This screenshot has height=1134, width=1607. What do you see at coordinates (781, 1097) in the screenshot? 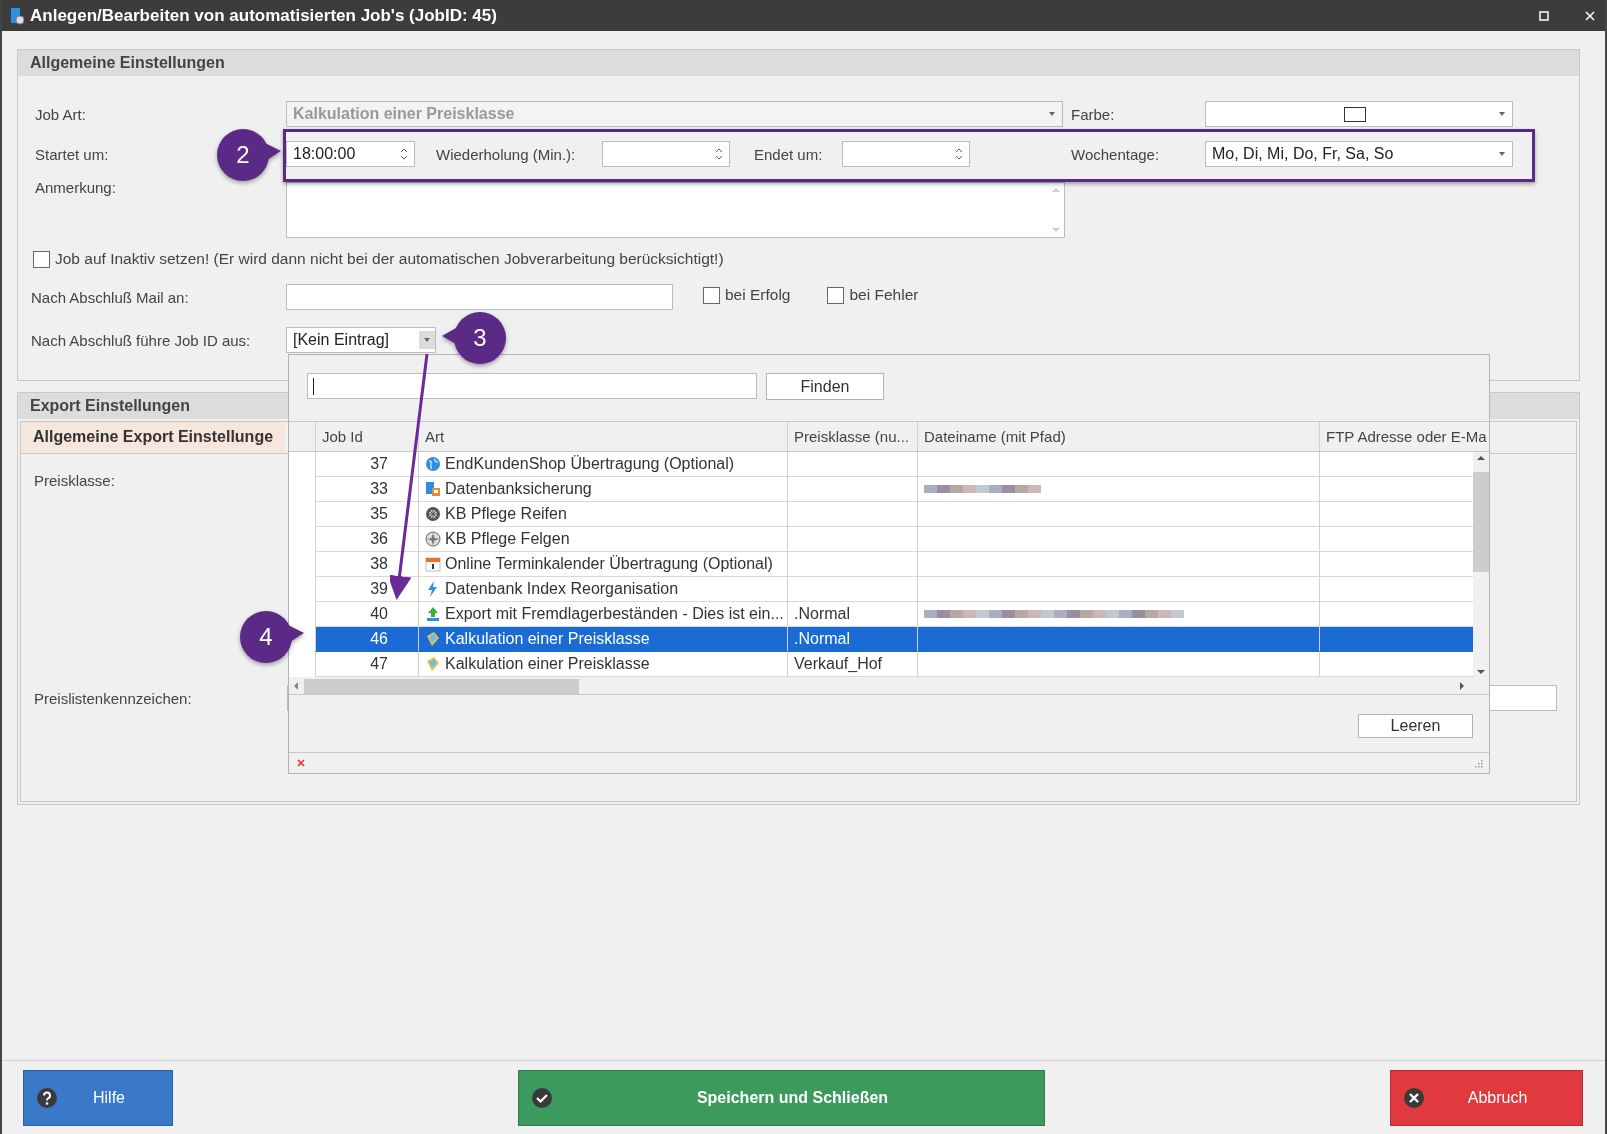
I see `save-button: Speichern und Schließen` at bounding box center [781, 1097].